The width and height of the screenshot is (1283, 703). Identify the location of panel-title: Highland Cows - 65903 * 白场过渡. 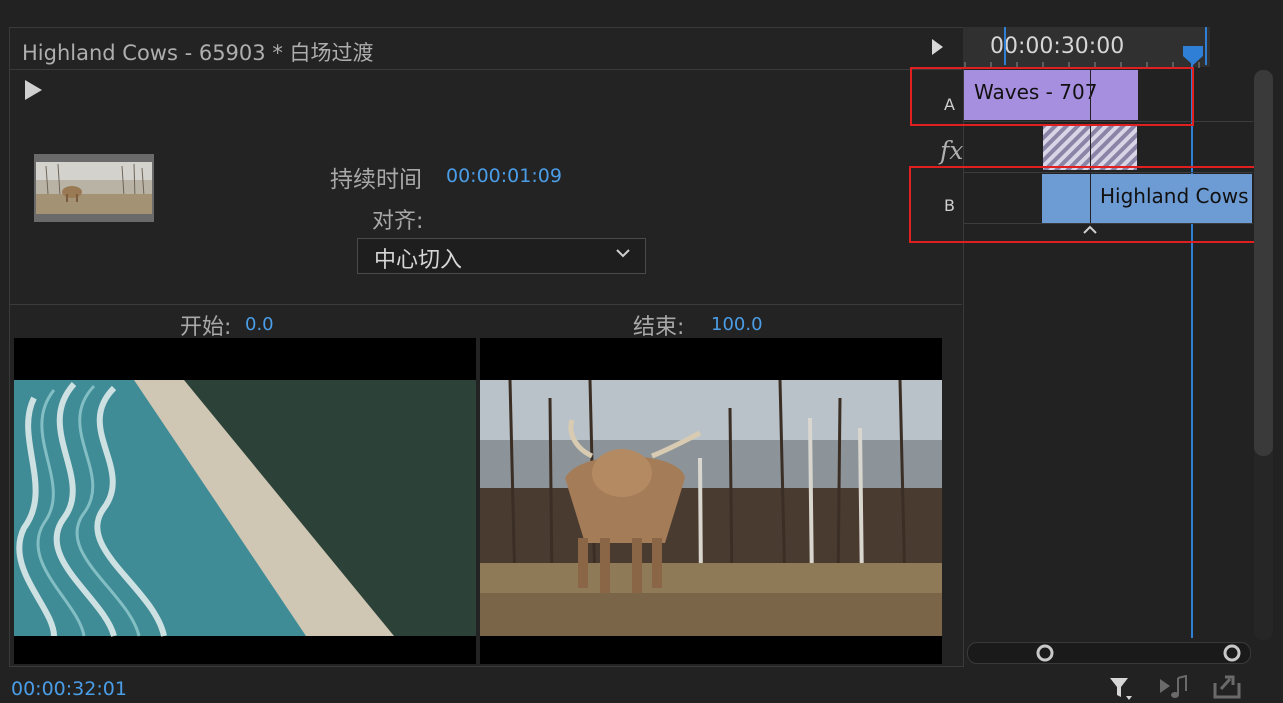
(198, 53).